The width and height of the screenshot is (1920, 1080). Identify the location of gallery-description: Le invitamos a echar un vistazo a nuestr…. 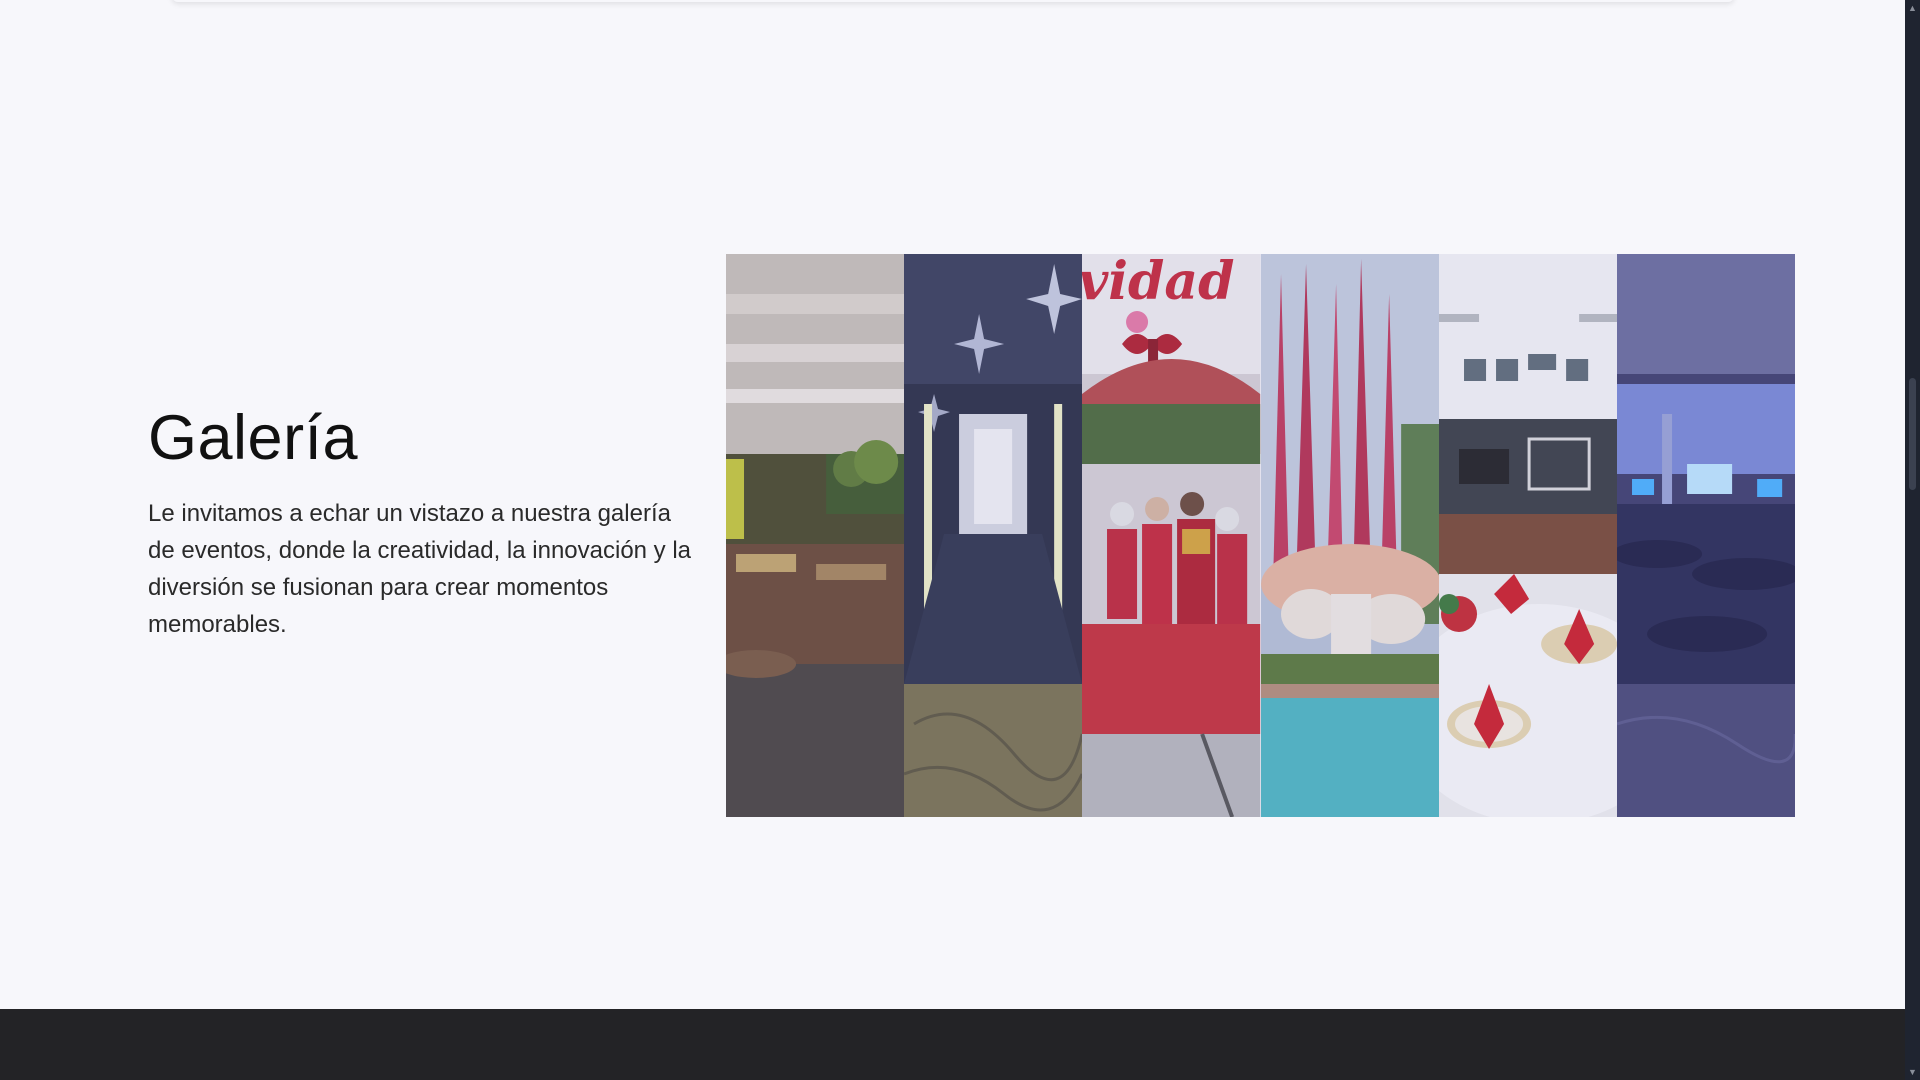
(420, 569).